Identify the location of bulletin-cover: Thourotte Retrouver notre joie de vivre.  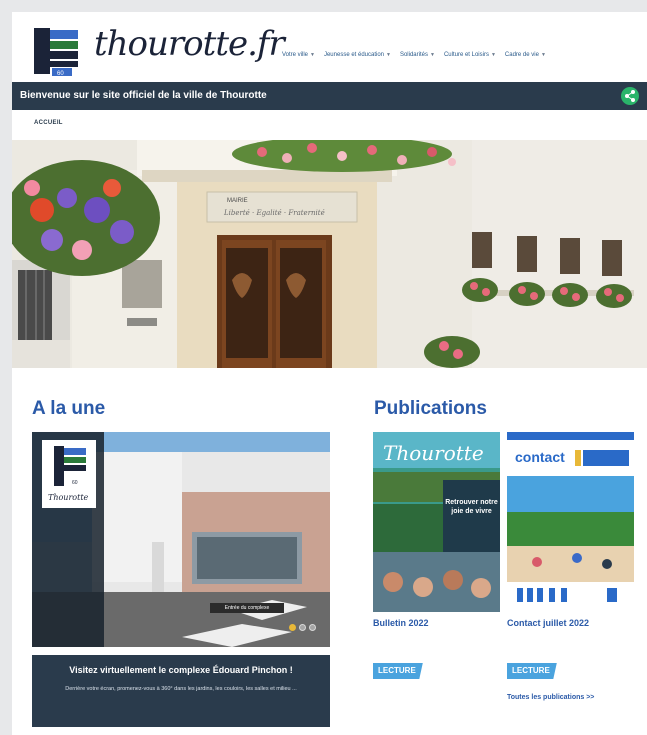
(436, 522).